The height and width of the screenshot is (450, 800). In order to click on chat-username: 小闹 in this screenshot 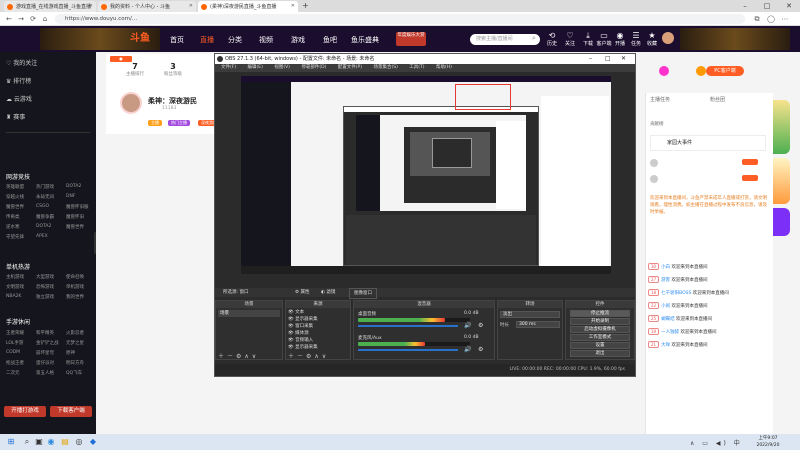, I will do `click(665, 306)`.